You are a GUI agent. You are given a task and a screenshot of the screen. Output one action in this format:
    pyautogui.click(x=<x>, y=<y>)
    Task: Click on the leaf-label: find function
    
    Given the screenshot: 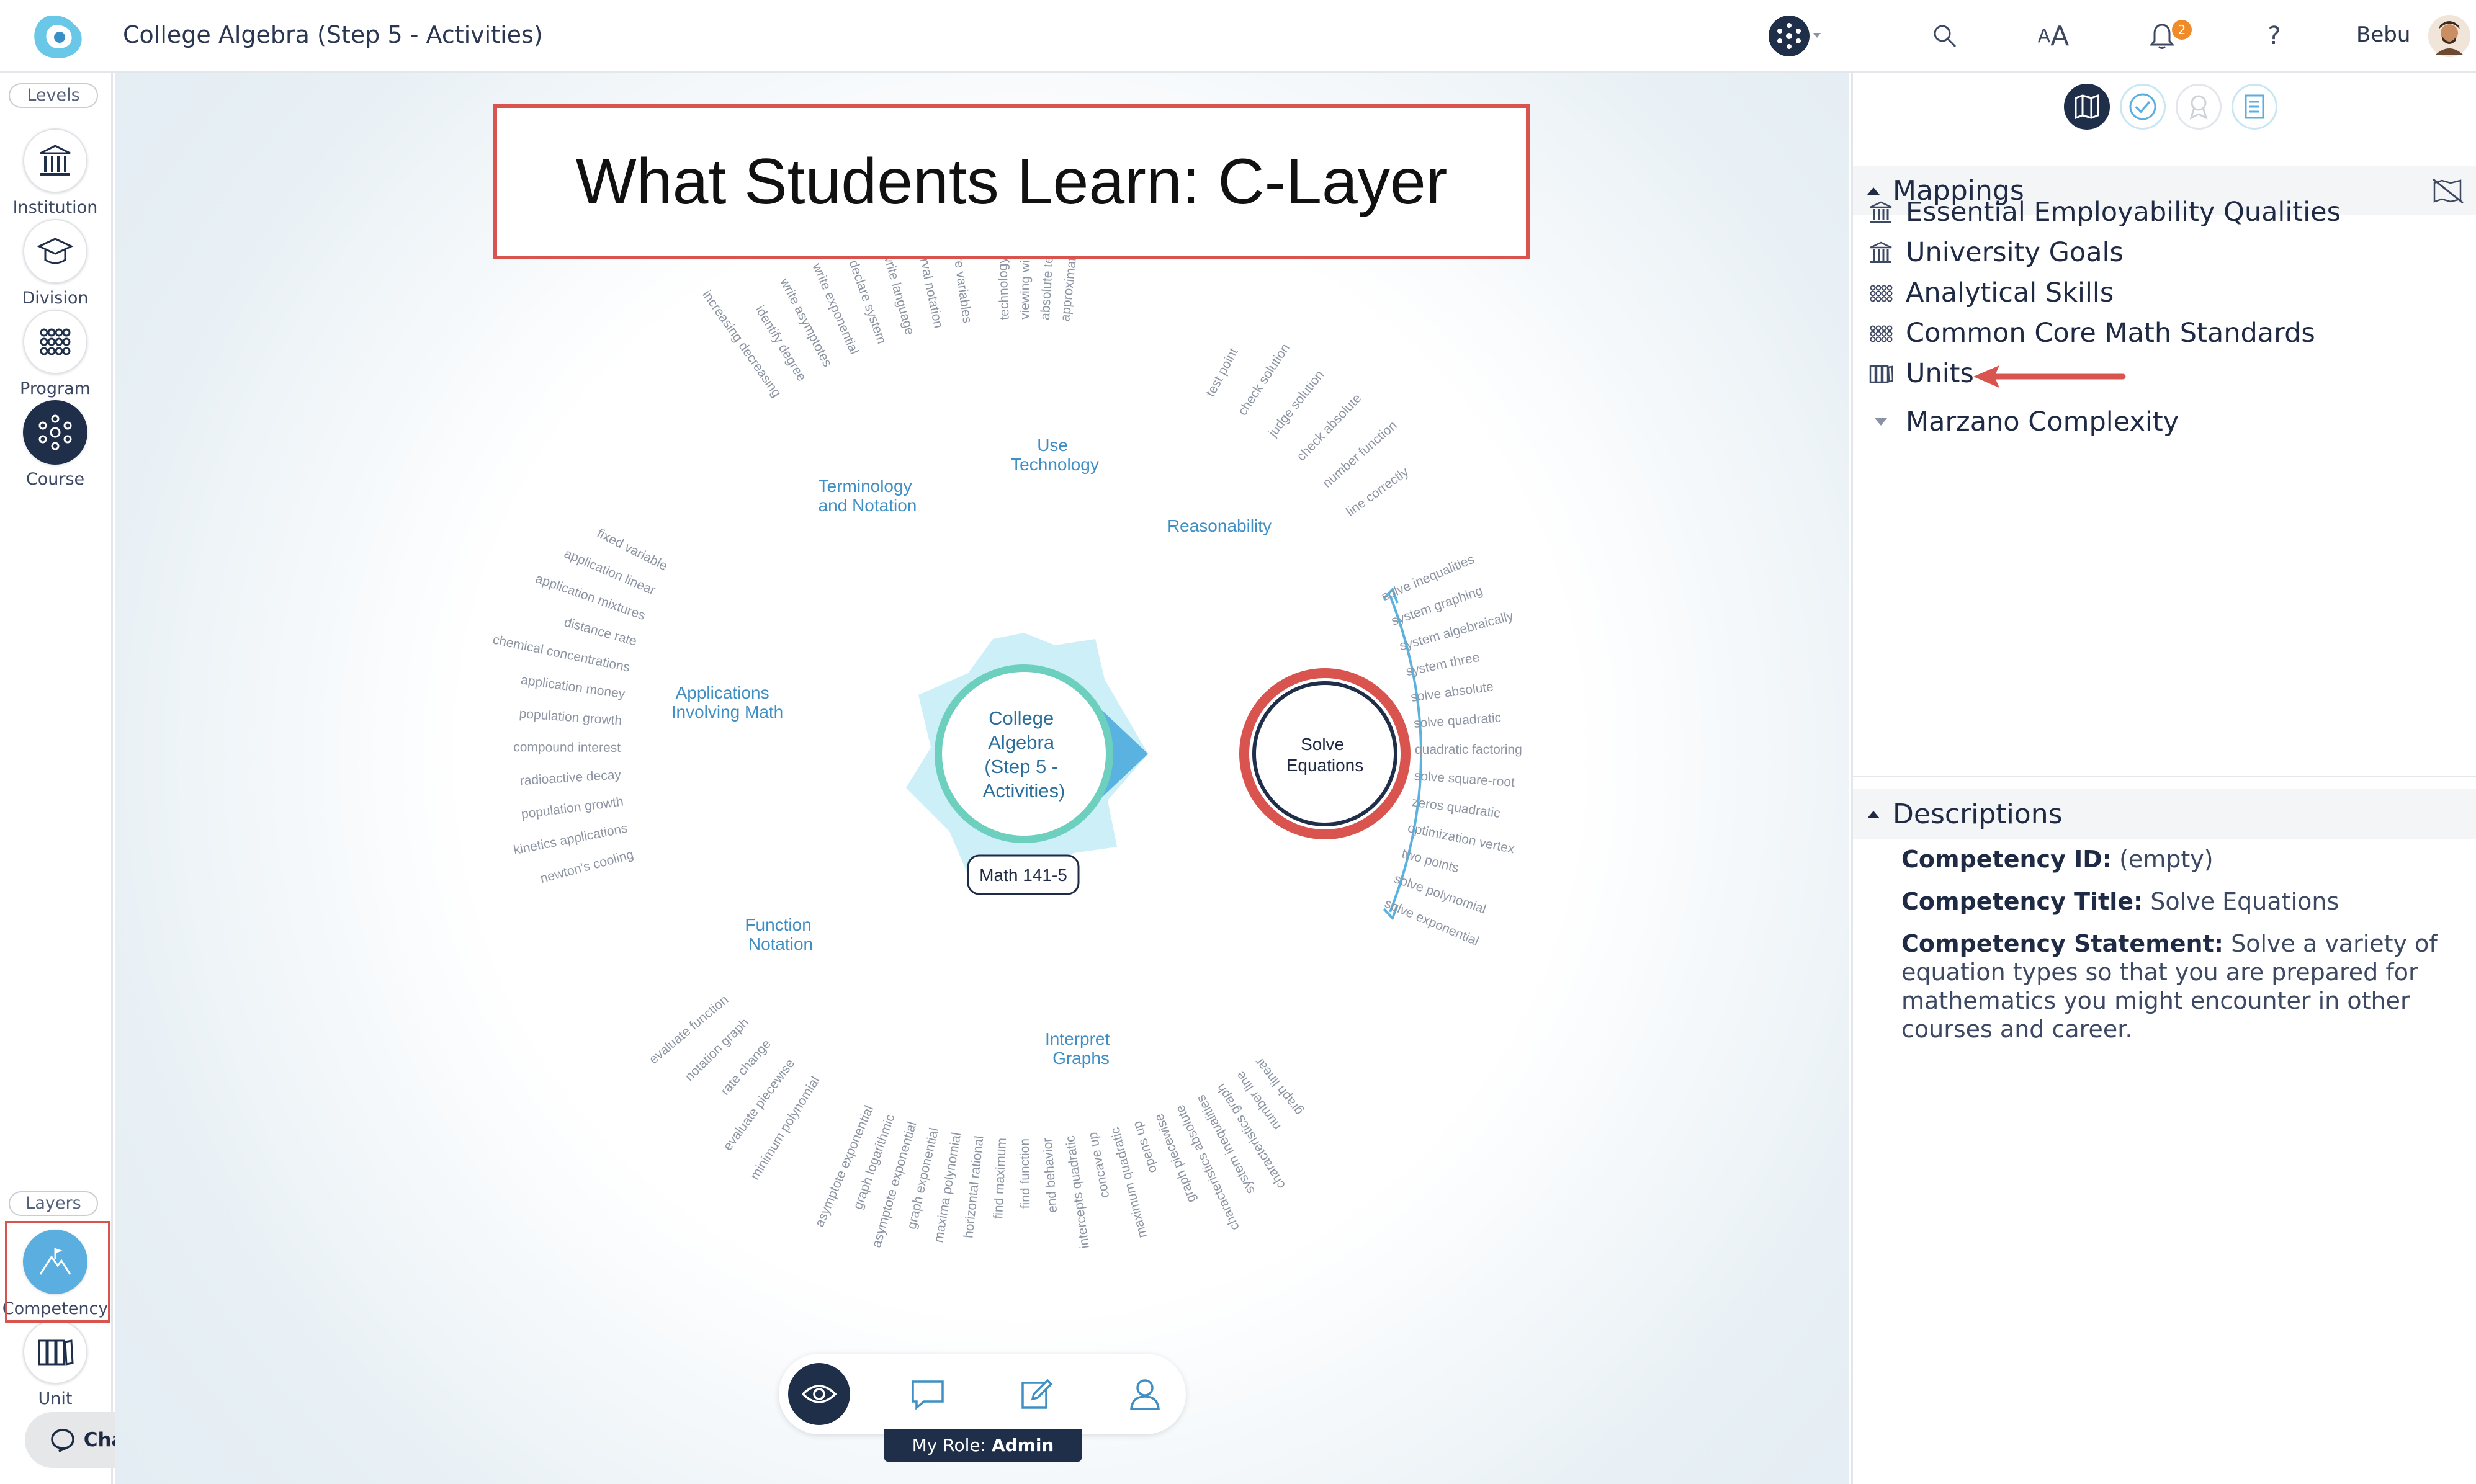 What is the action you would take?
    pyautogui.click(x=1025, y=1173)
    